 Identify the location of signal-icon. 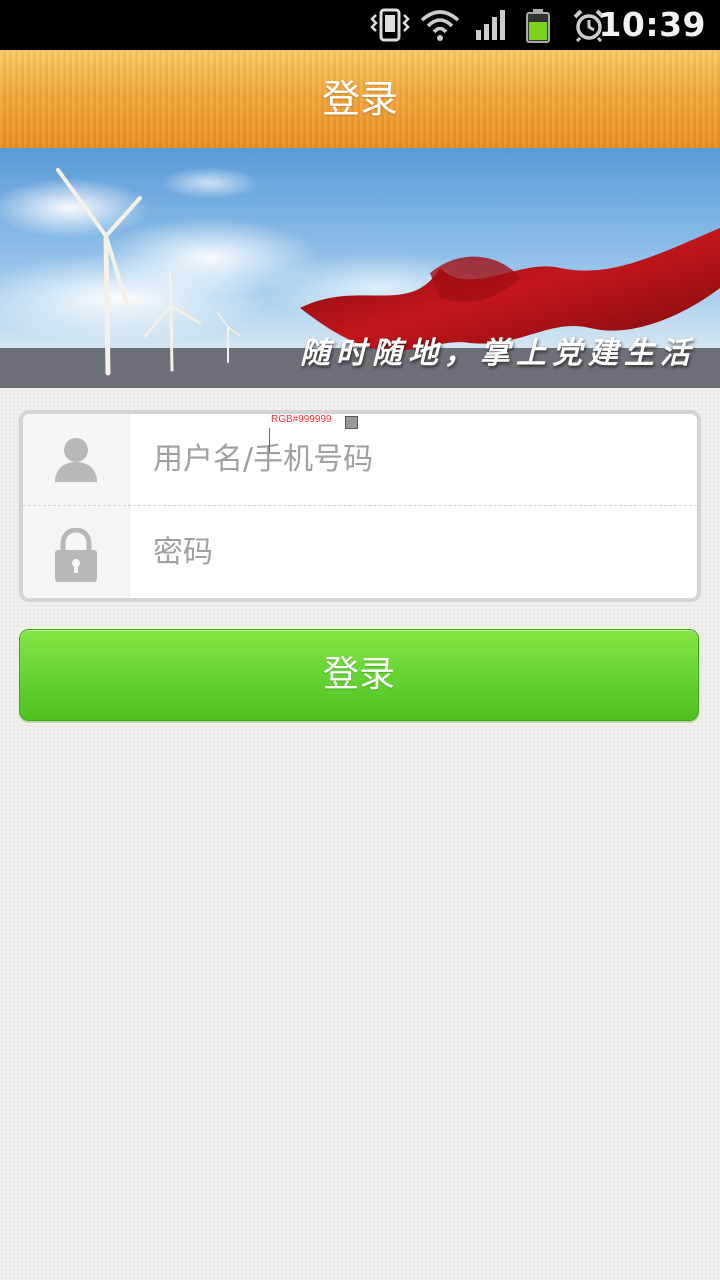
(490, 25).